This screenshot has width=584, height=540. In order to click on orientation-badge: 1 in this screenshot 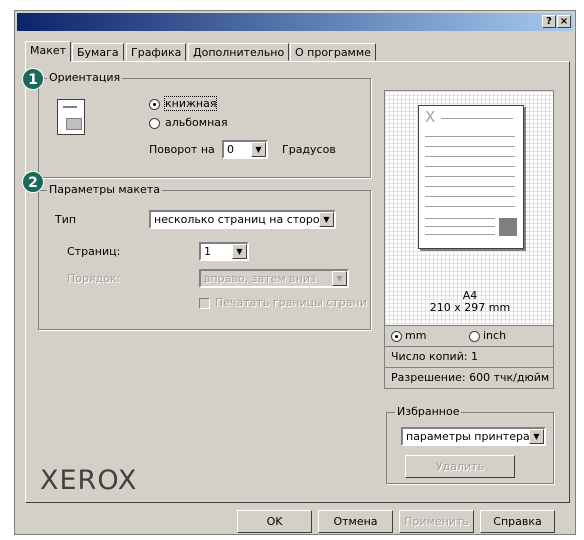, I will do `click(33, 79)`.